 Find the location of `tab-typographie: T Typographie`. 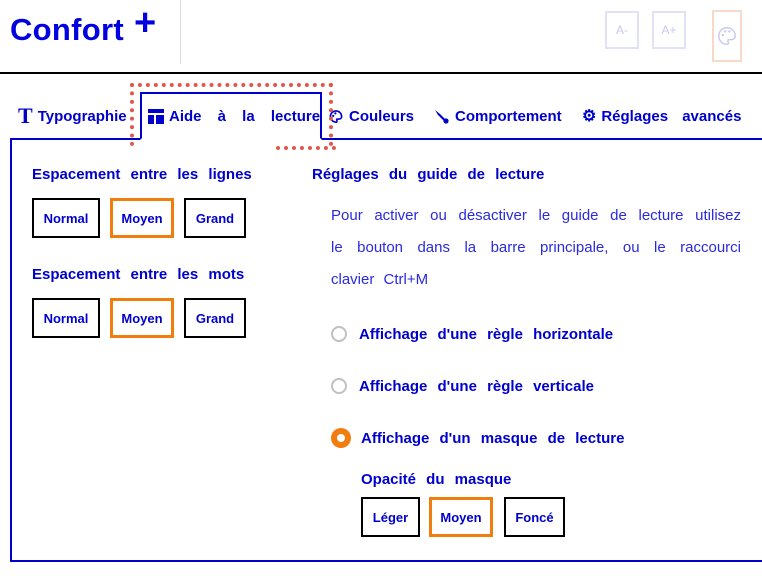

tab-typographie: T Typographie is located at coordinates (76, 116).